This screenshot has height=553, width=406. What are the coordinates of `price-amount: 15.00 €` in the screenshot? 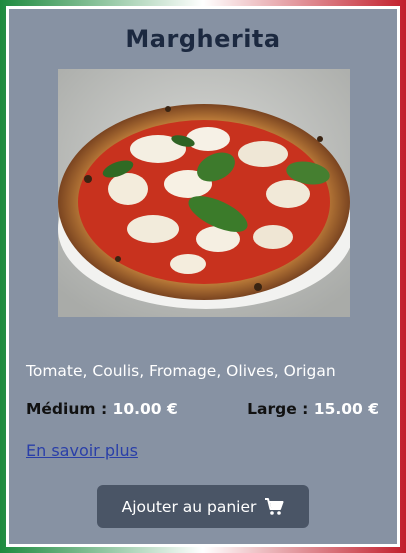 It's located at (346, 409).